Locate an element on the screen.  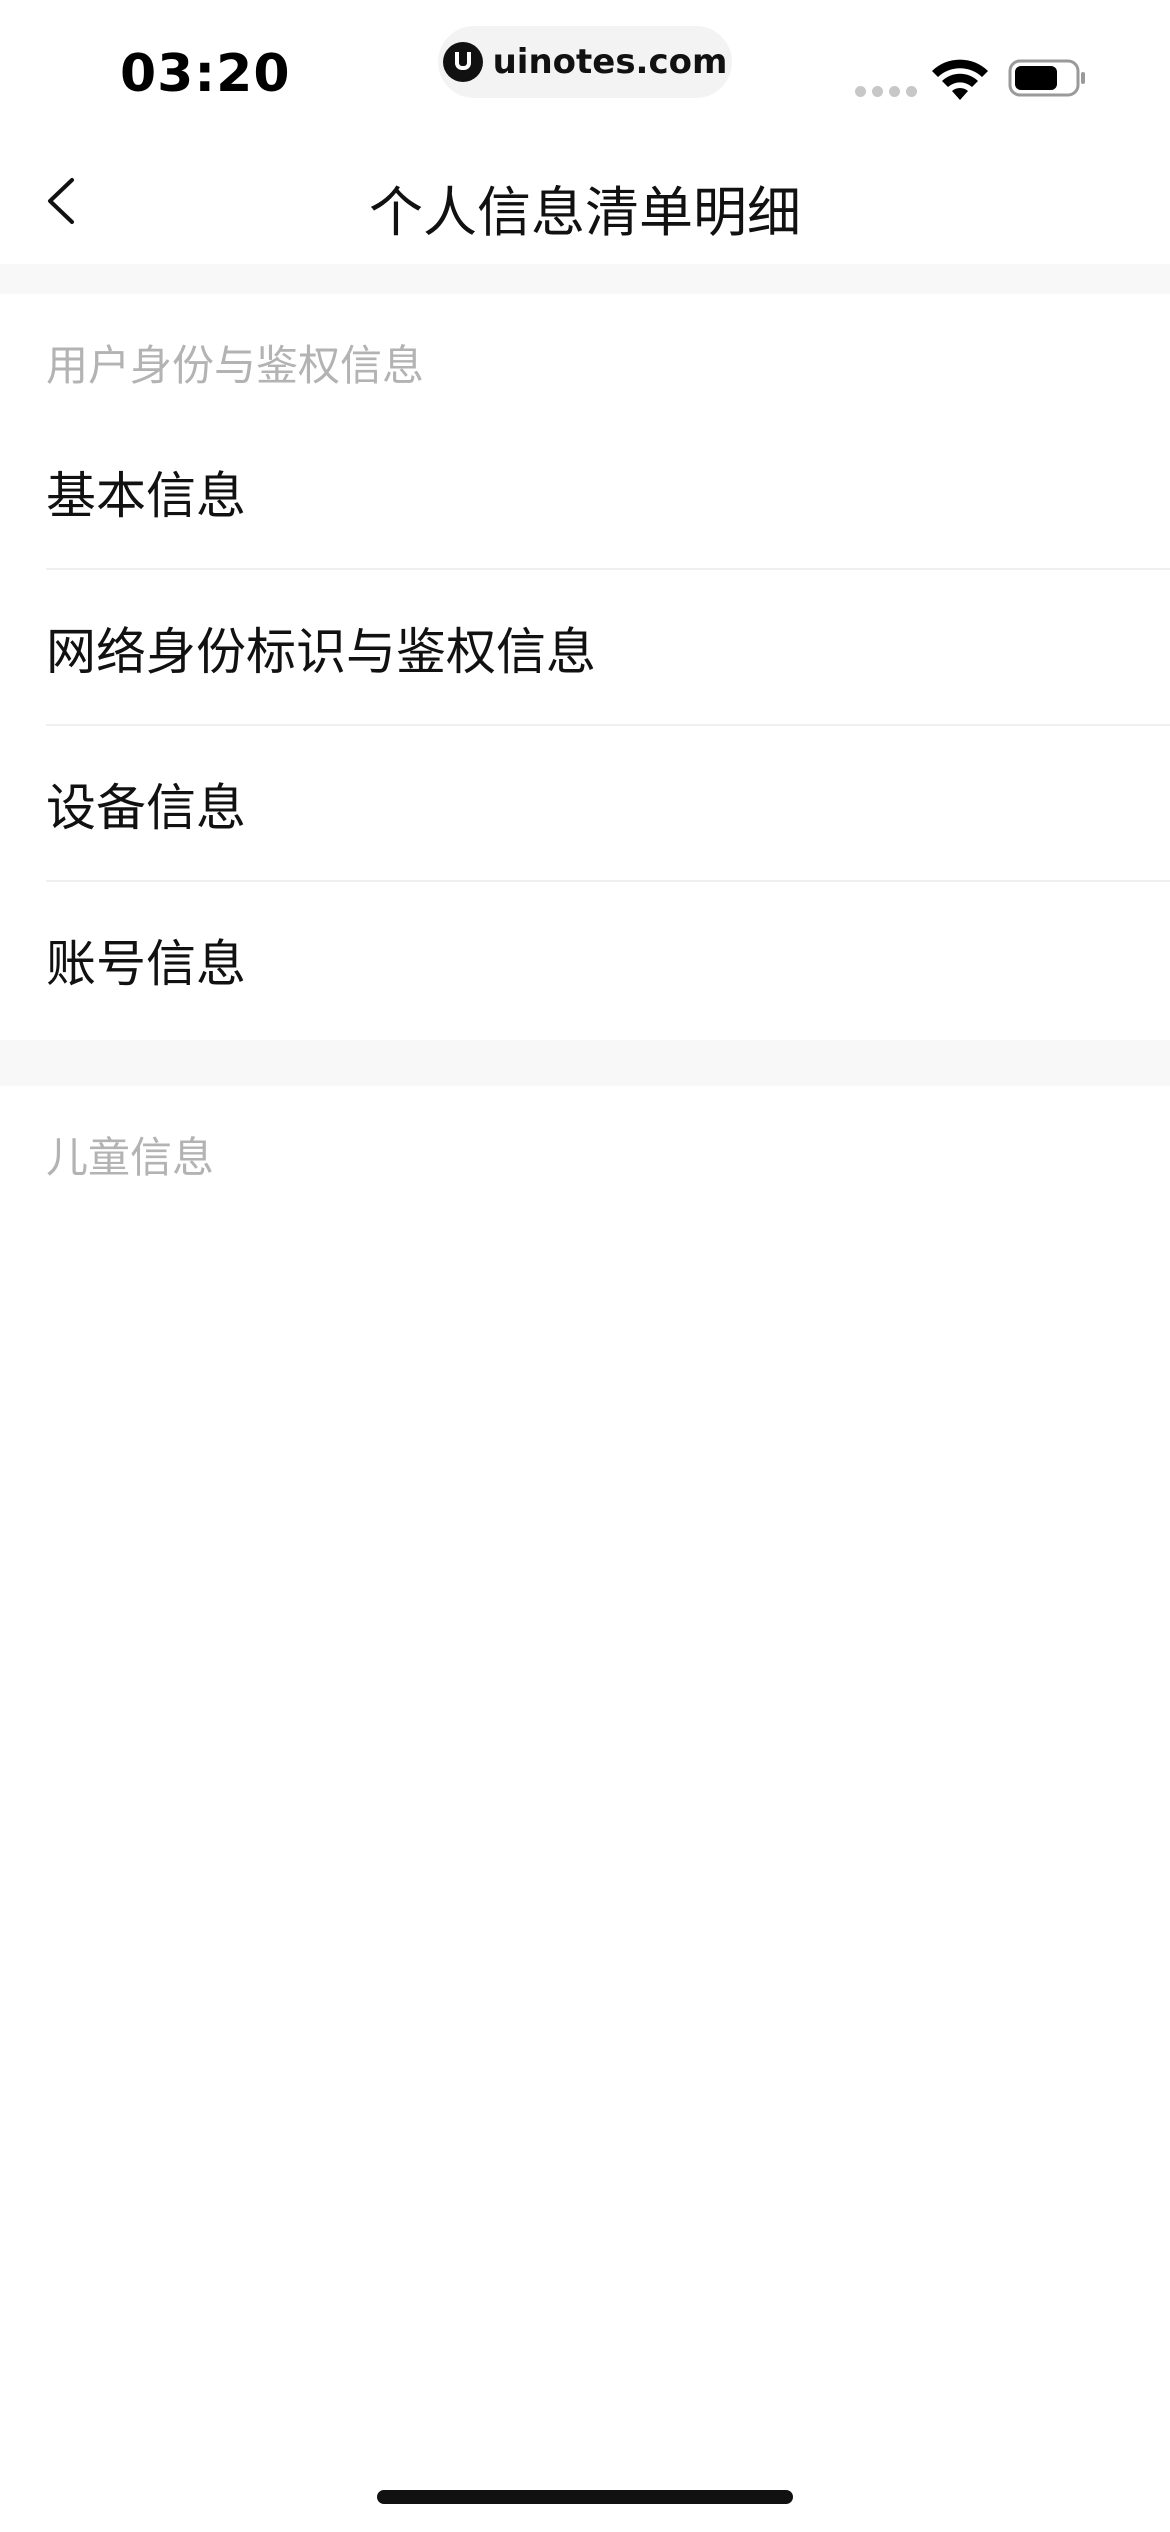
nav-bar: 个人信息清单明细 is located at coordinates (585, 202).